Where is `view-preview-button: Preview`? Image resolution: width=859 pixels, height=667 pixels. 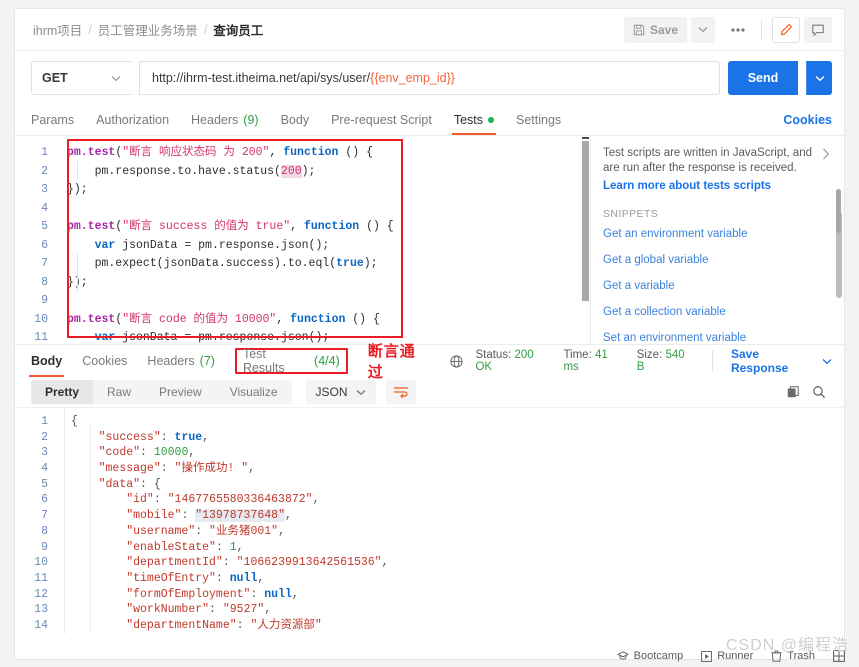 view-preview-button: Preview is located at coordinates (180, 392).